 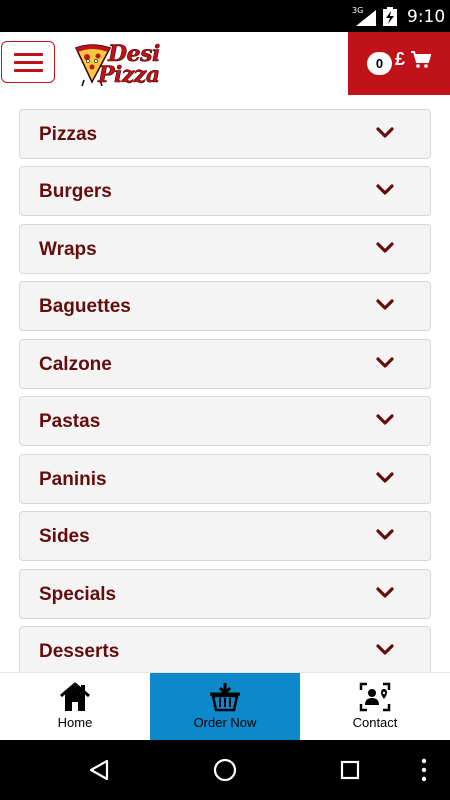 I want to click on nav-home: Home, so click(x=75, y=707).